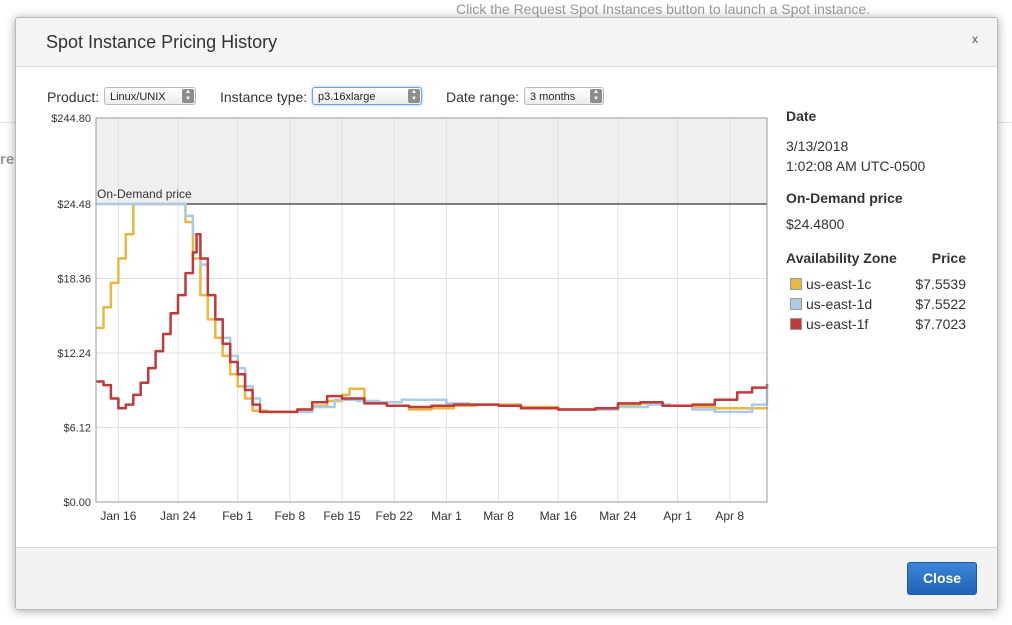 The height and width of the screenshot is (625, 1012). I want to click on x-tick-label: Feb 8, so click(290, 516).